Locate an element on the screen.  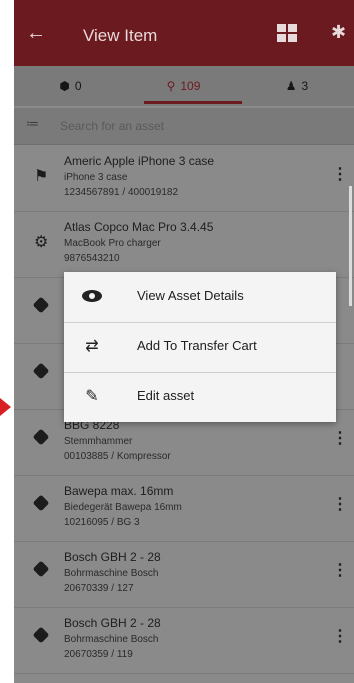
tab-assets: ⬢ 0 is located at coordinates (70, 86).